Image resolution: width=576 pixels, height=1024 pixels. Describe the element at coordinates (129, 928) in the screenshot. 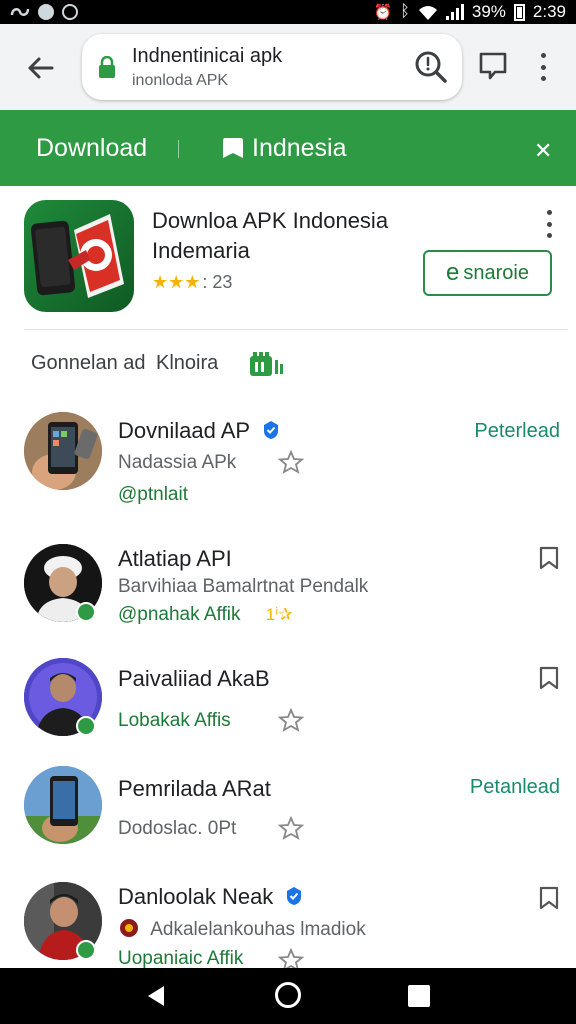

I see `app-mini-icon` at that location.